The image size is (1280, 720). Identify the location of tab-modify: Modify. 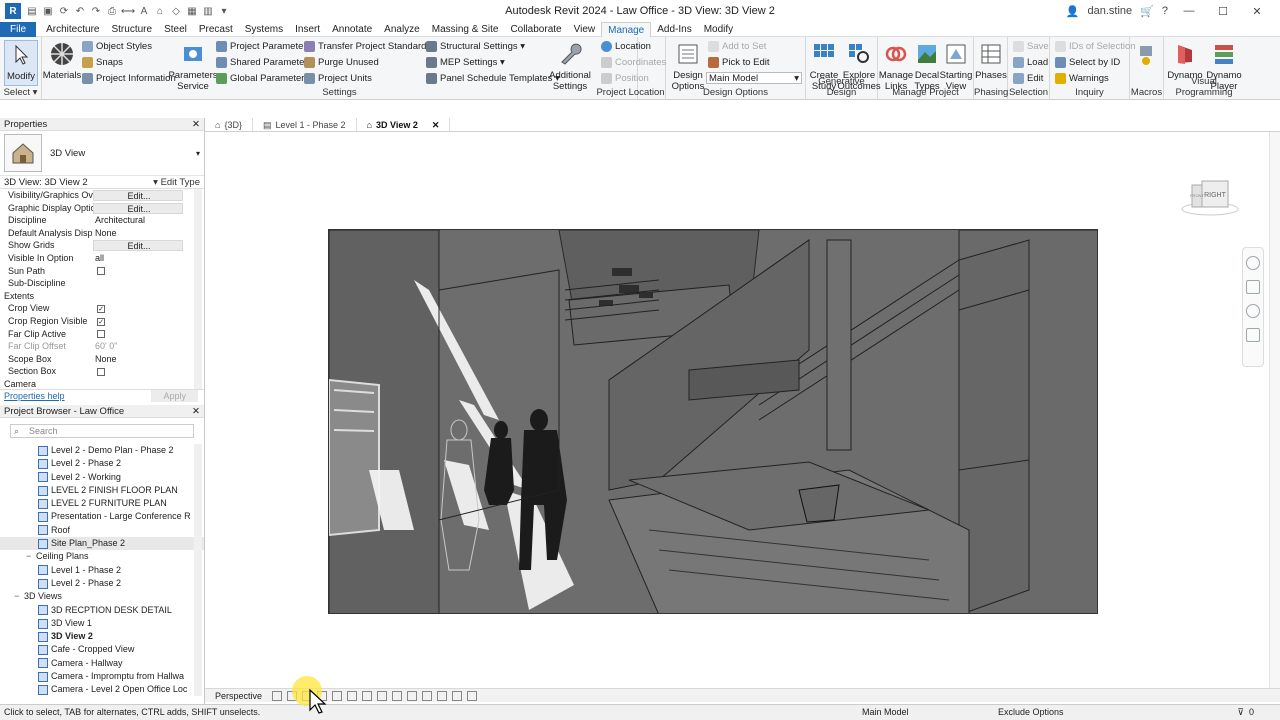
(718, 29).